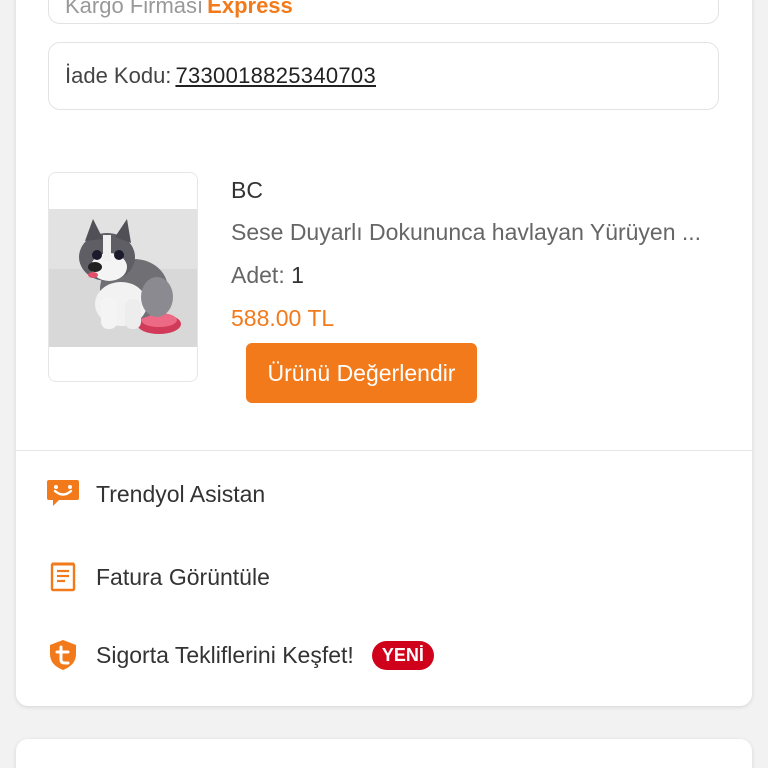  I want to click on return-code-value: 7330018825340703, so click(275, 76).